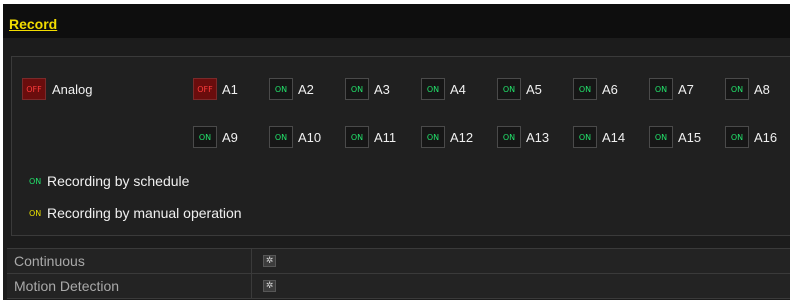 This screenshot has width=790, height=300. What do you see at coordinates (382, 89) in the screenshot?
I see `channel-a3-label: A3` at bounding box center [382, 89].